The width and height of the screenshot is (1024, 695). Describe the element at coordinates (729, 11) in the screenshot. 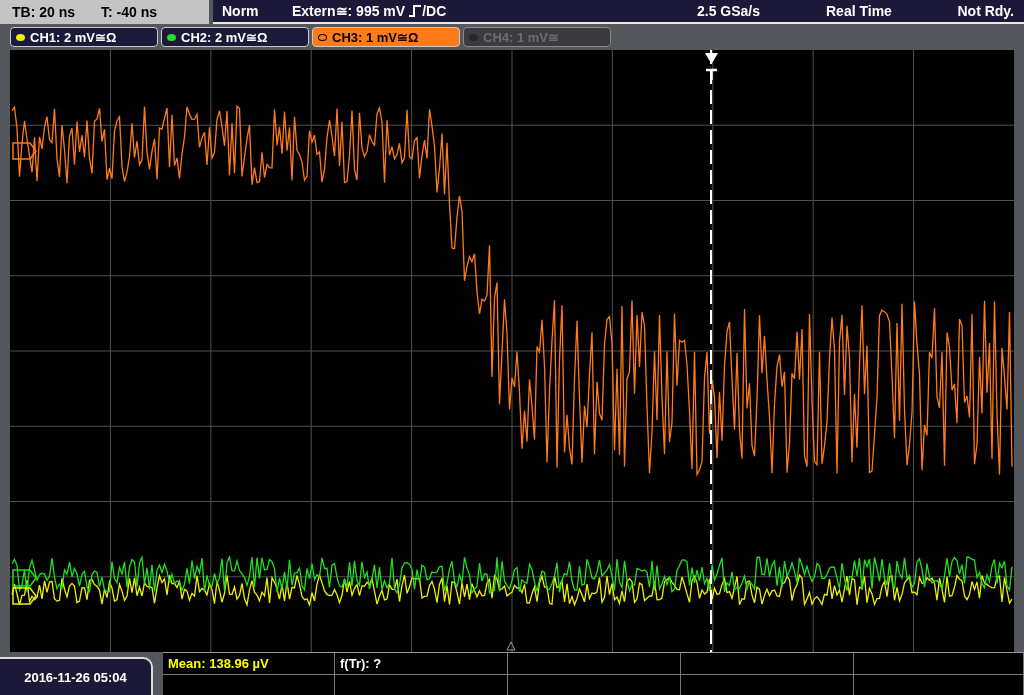

I see `sample-rate-label: 2.5 GSa/s` at that location.